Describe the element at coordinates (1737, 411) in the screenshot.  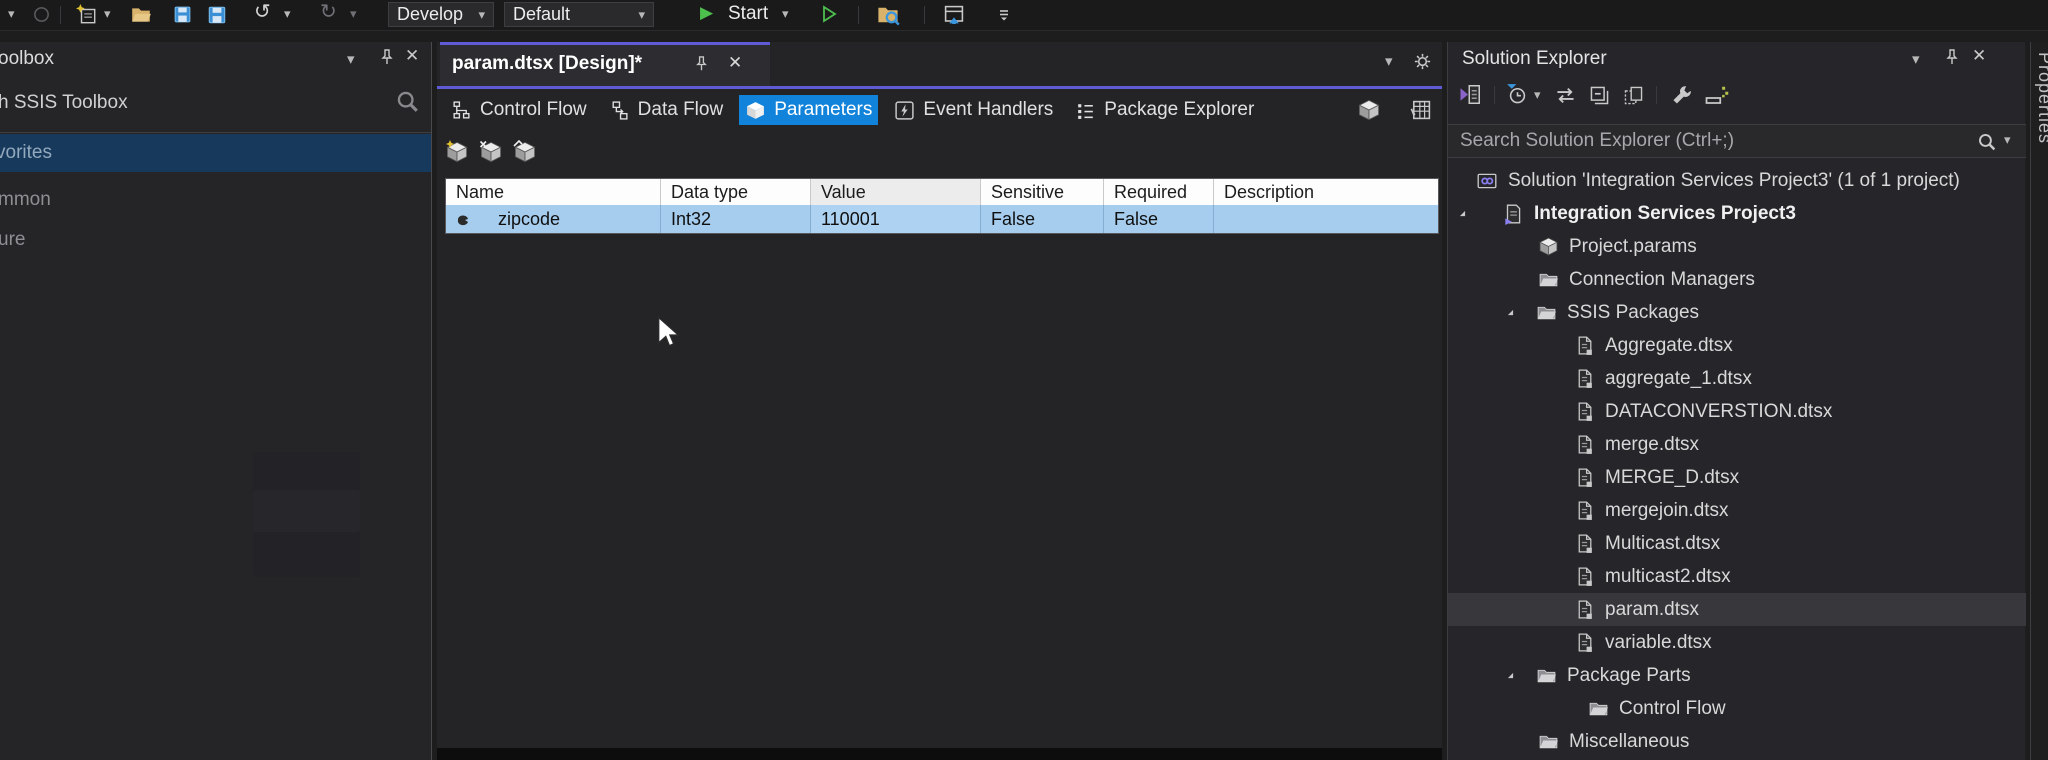
I see `tree-item-dataconverstion-dtsx: DATACONVERSTION.dtsx` at that location.